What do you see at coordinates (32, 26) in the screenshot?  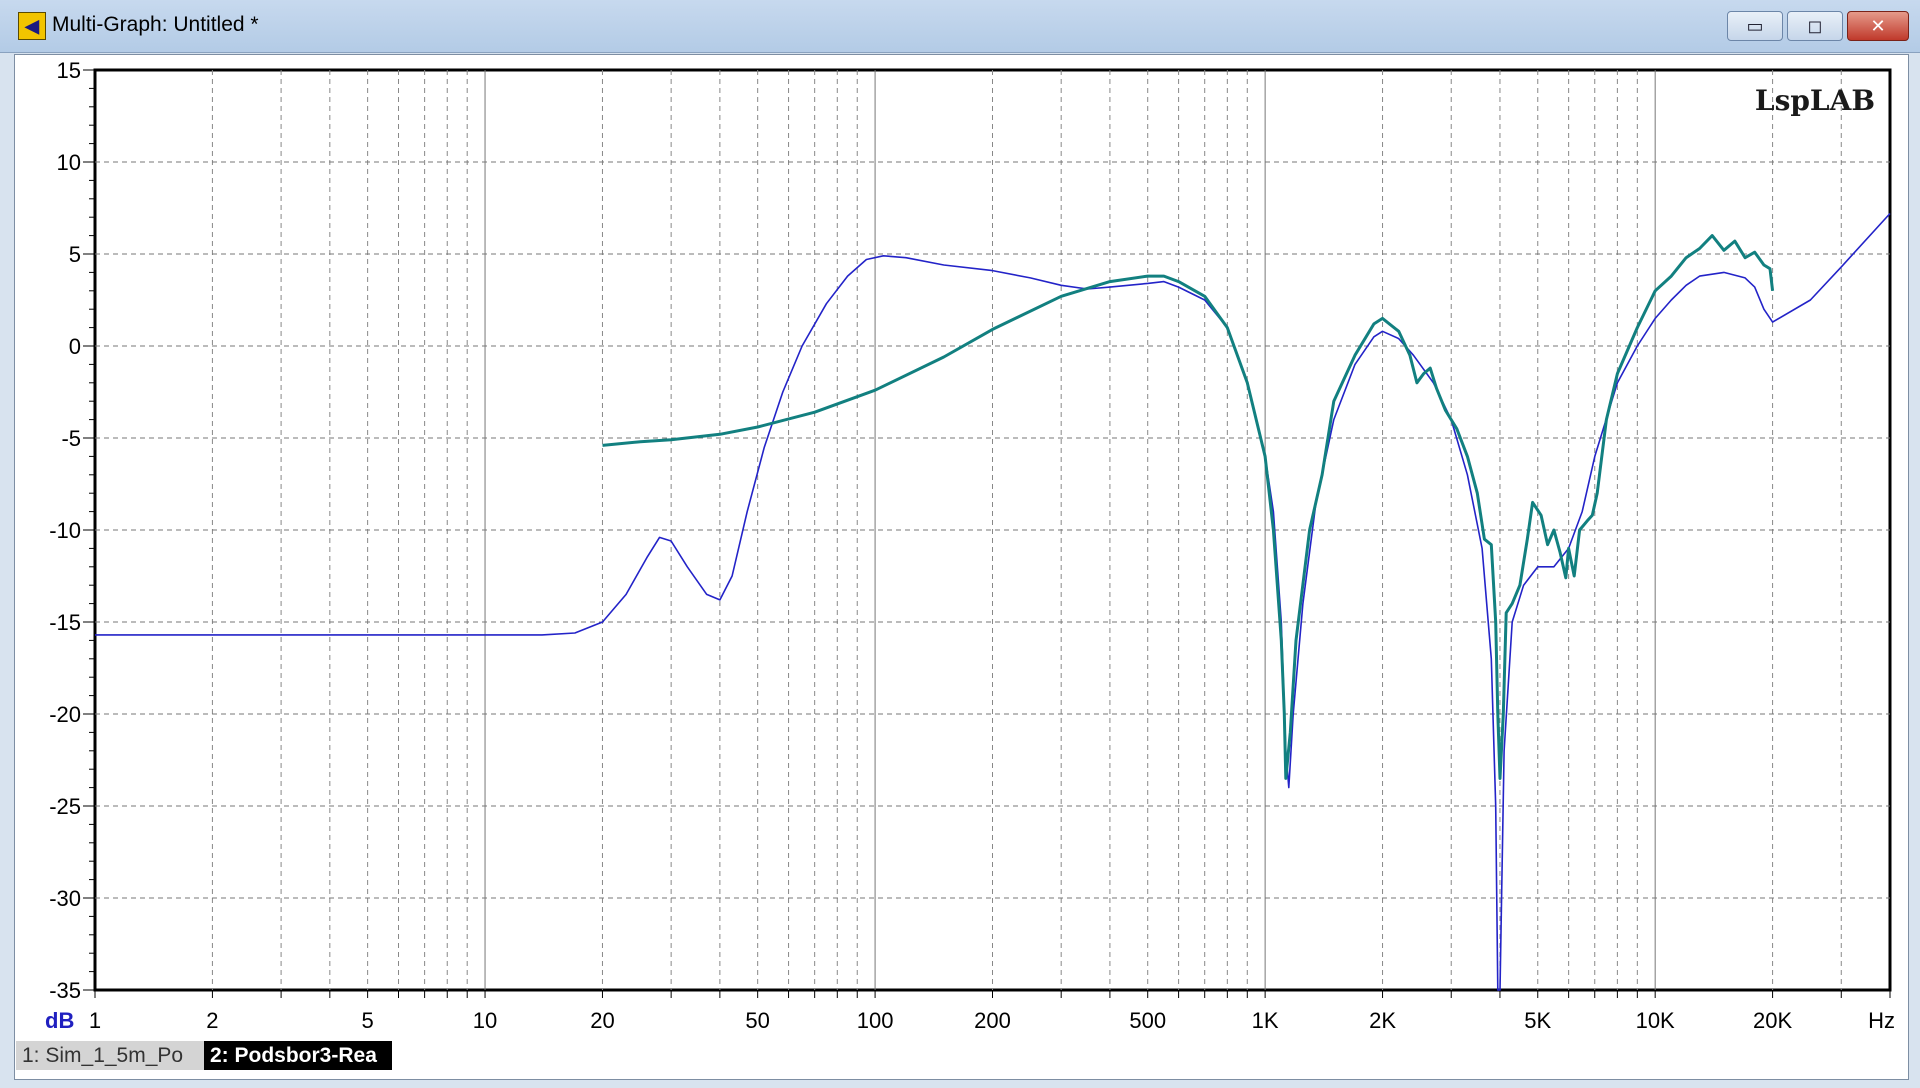 I see `speaker-icon: ◀` at bounding box center [32, 26].